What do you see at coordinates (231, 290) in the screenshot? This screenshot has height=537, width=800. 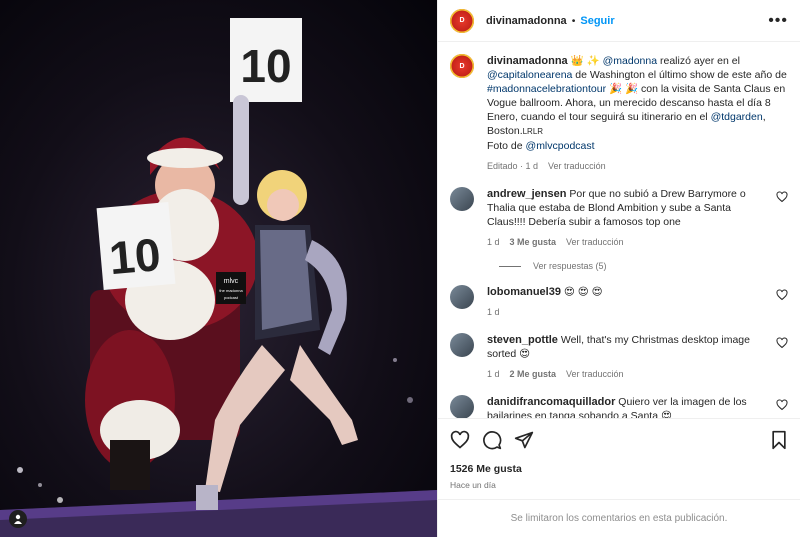 I see `logo-line2: the madonna` at bounding box center [231, 290].